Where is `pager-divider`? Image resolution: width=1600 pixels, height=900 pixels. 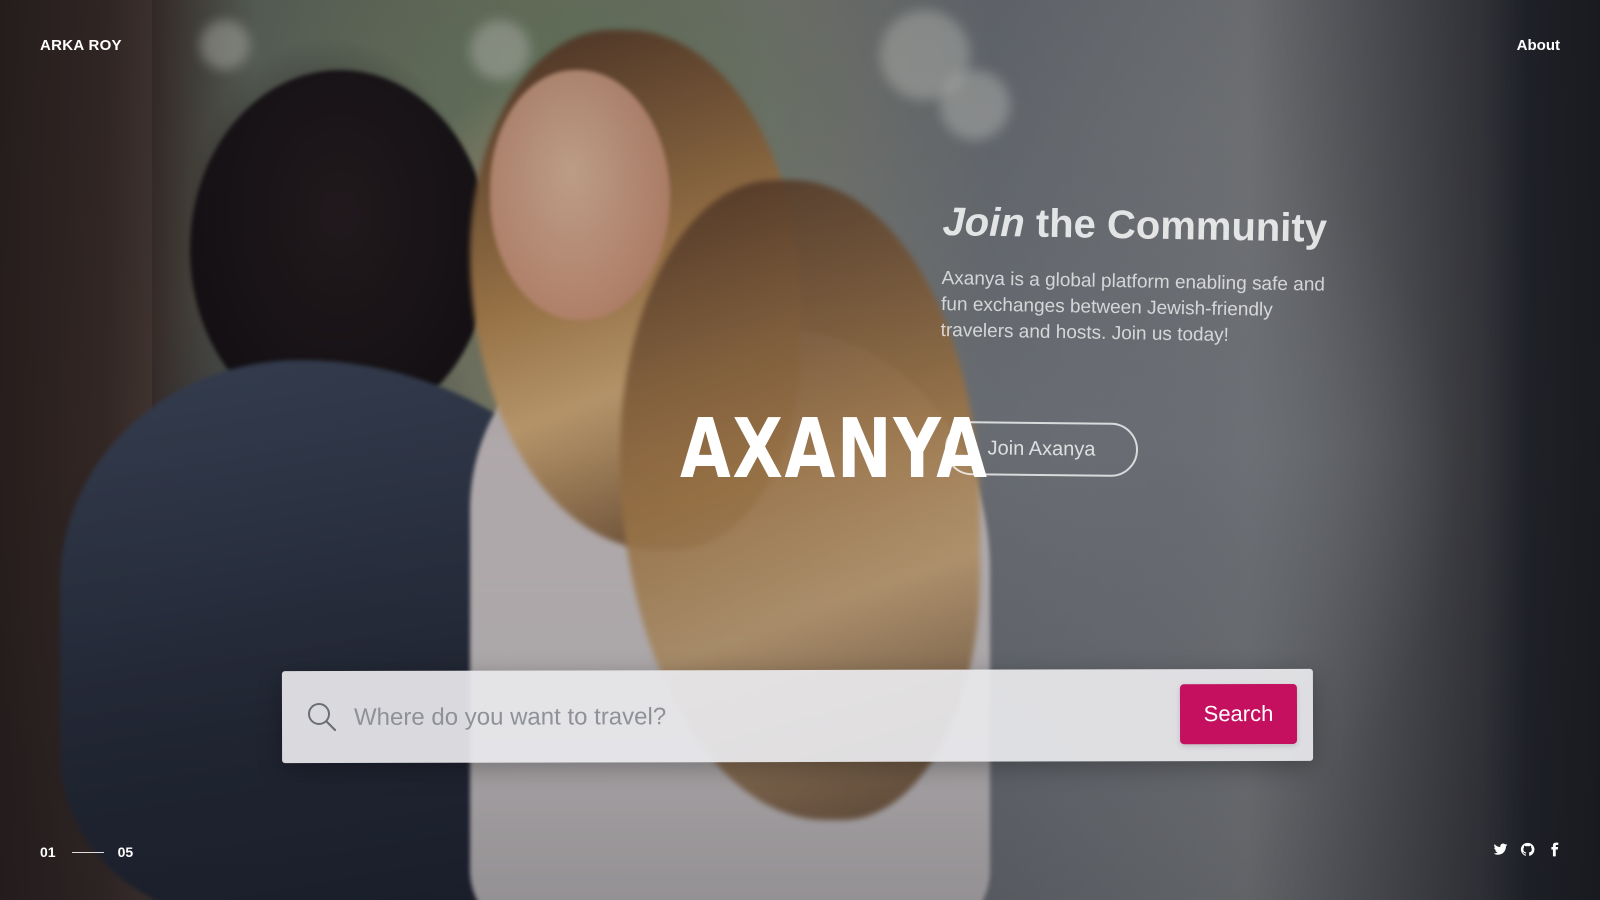 pager-divider is located at coordinates (87, 852).